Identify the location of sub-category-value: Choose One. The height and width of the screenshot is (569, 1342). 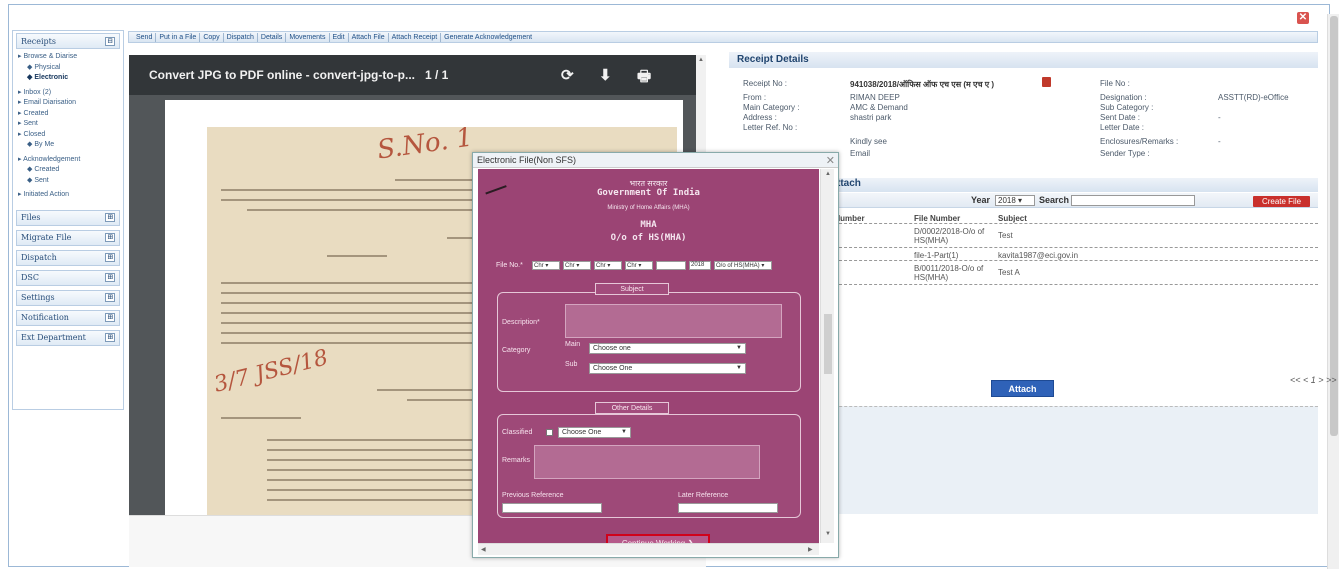
(613, 368).